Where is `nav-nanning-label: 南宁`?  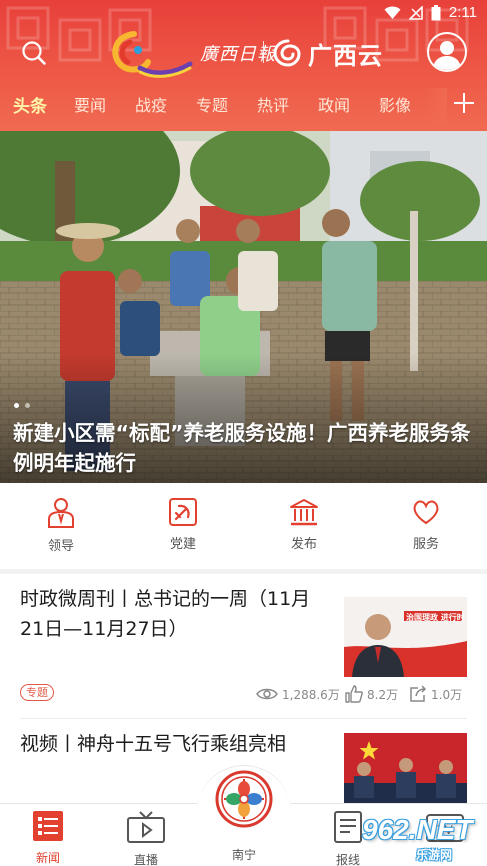
nav-nanning-label: 南宁 is located at coordinates (243, 855).